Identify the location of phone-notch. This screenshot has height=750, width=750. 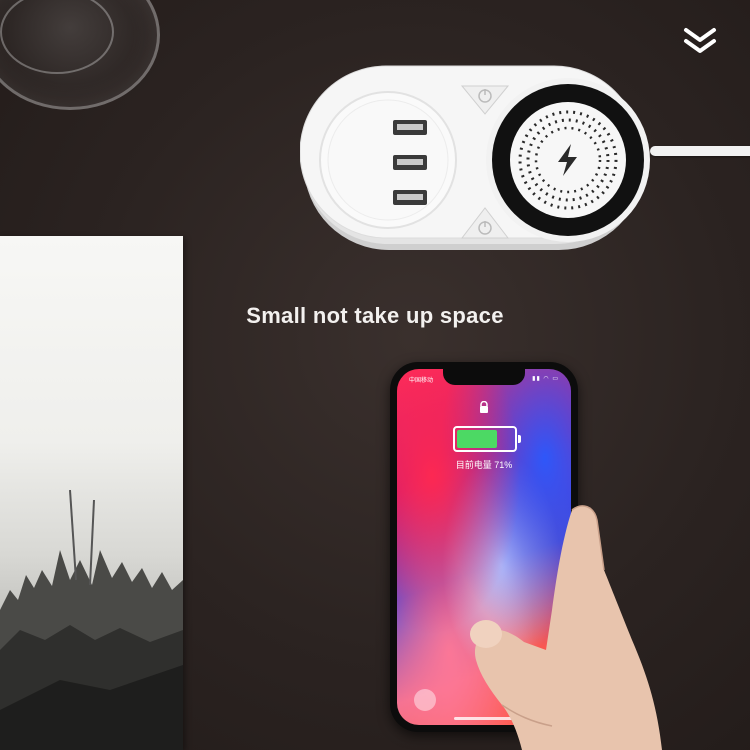
(484, 377).